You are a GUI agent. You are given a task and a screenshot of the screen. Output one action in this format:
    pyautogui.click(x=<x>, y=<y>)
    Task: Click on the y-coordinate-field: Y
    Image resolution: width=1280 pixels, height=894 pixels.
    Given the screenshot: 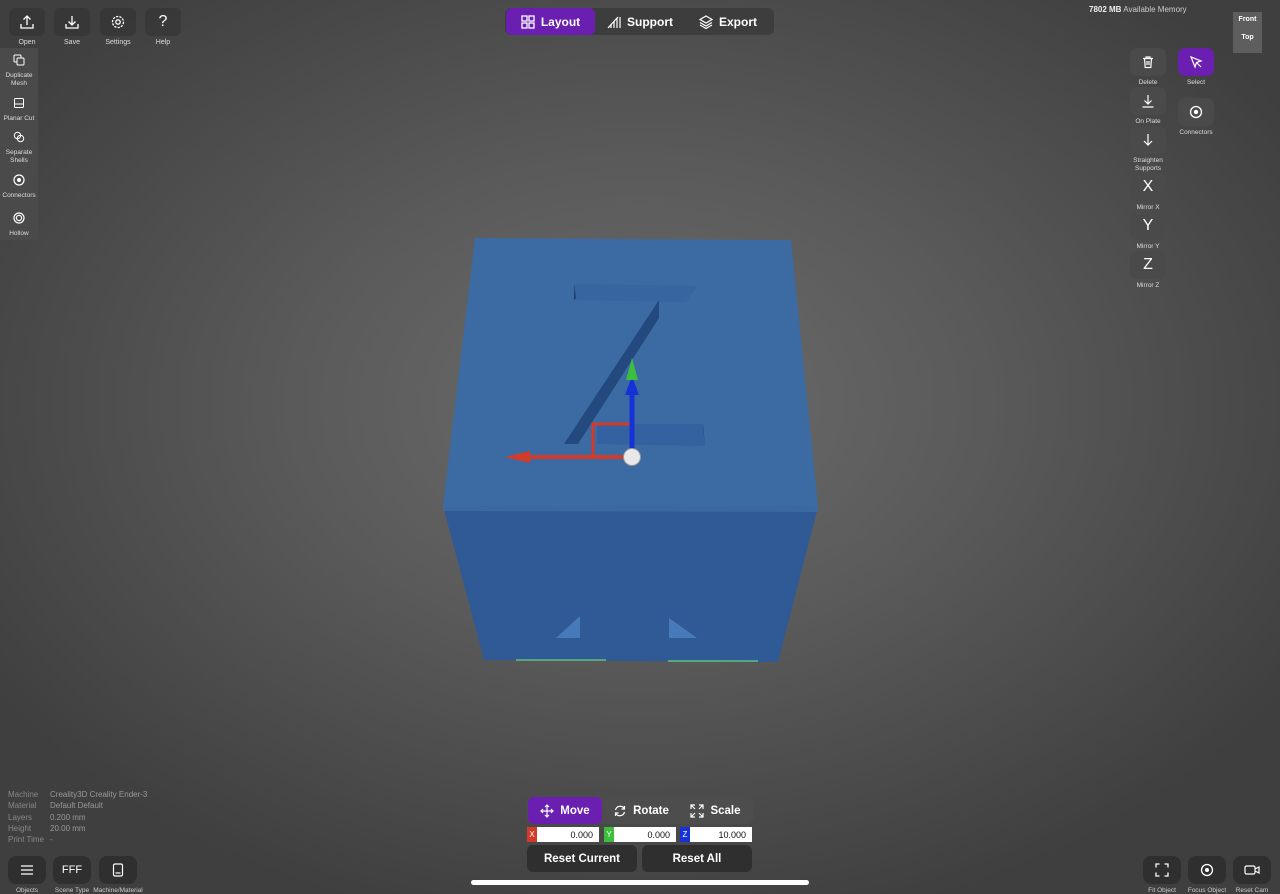 What is the action you would take?
    pyautogui.click(x=640, y=834)
    